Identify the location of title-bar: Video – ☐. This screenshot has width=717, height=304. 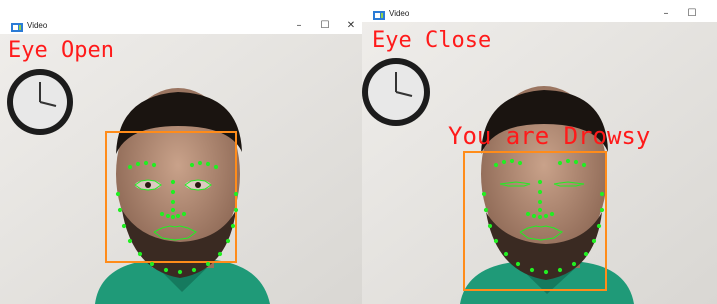
(539, 11).